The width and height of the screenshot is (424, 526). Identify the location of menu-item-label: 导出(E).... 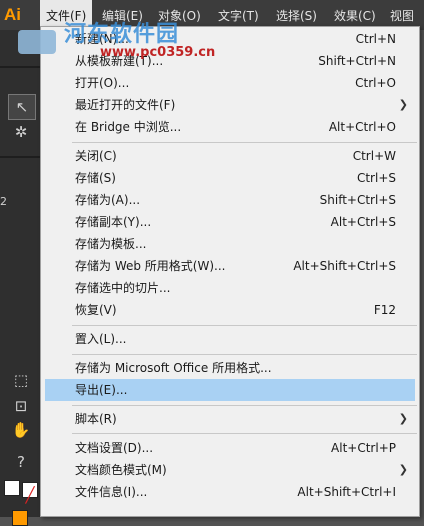
(101, 390).